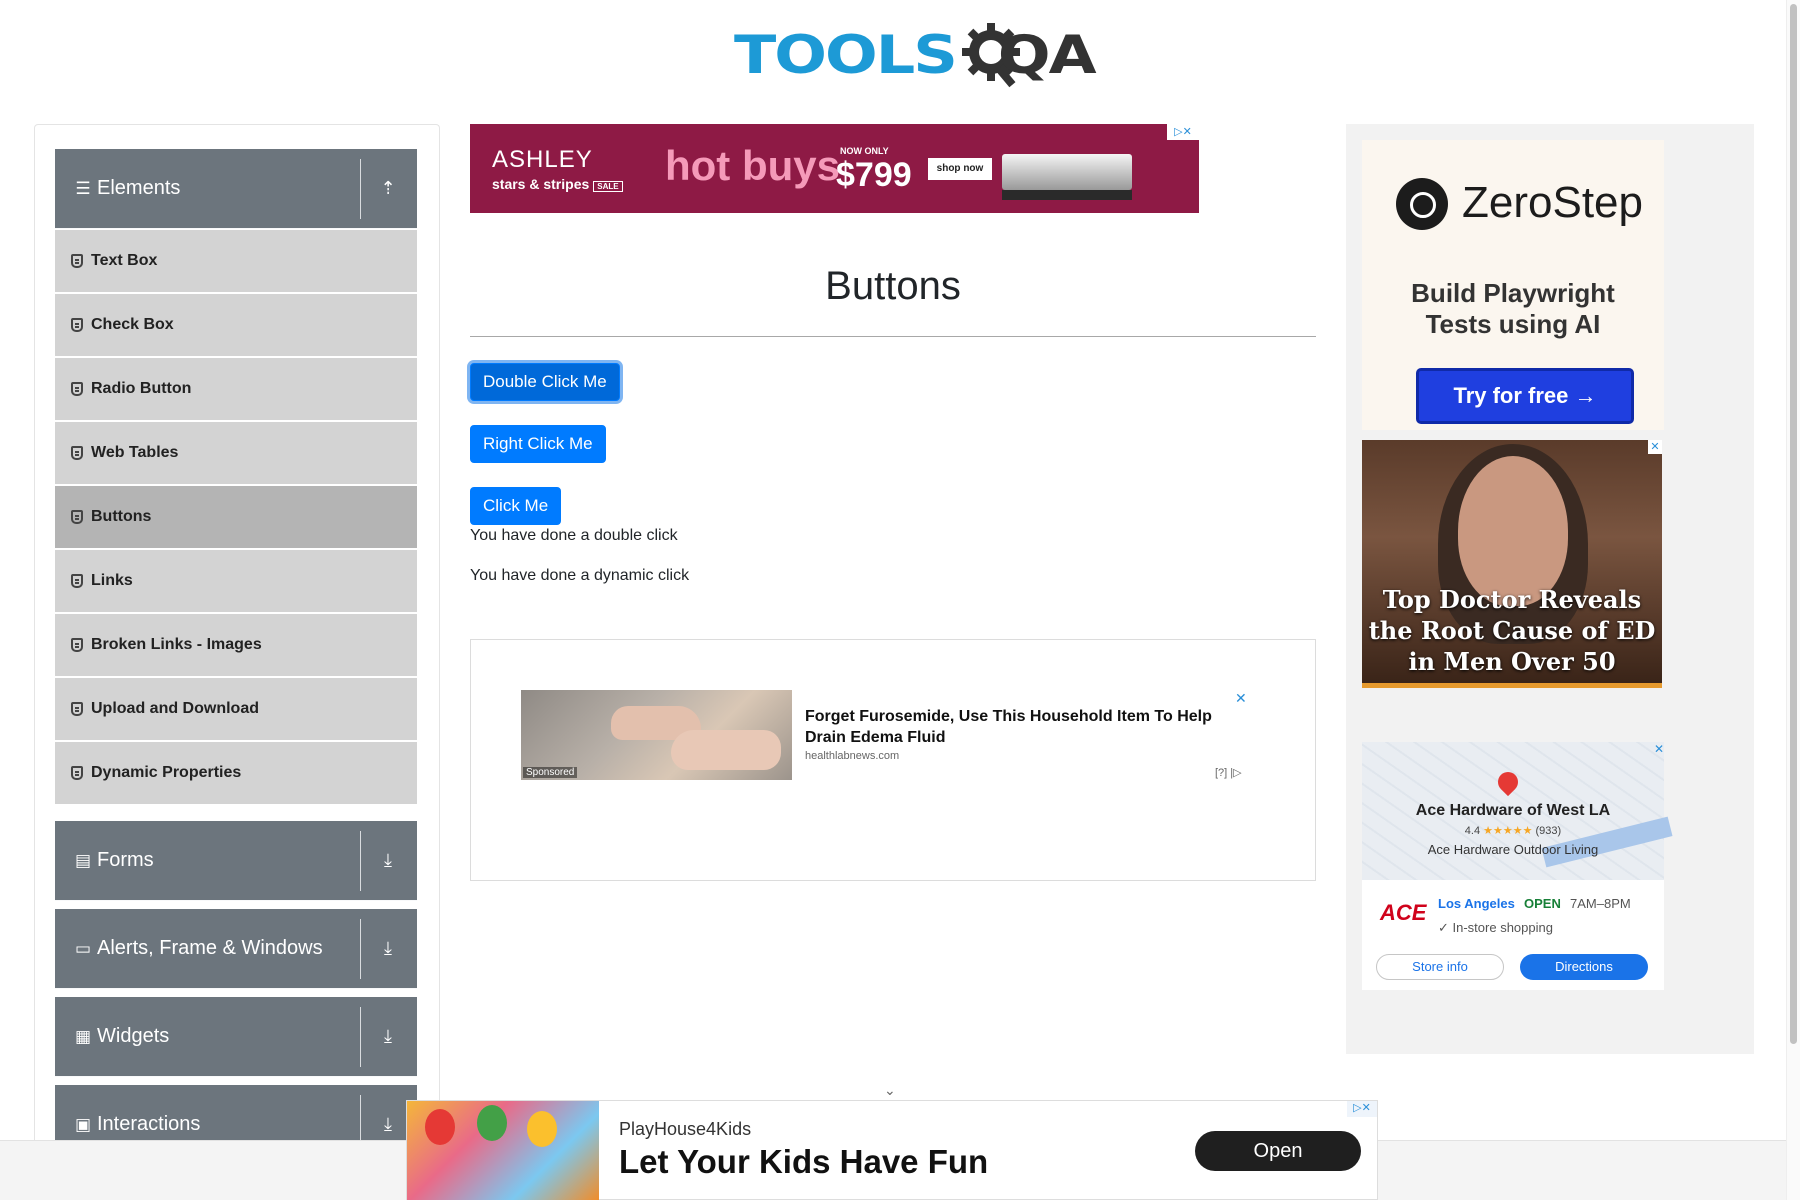 This screenshot has height=1200, width=1800. Describe the element at coordinates (1513, 810) in the screenshot. I see `store-name: Ace Hardware of West LA` at that location.